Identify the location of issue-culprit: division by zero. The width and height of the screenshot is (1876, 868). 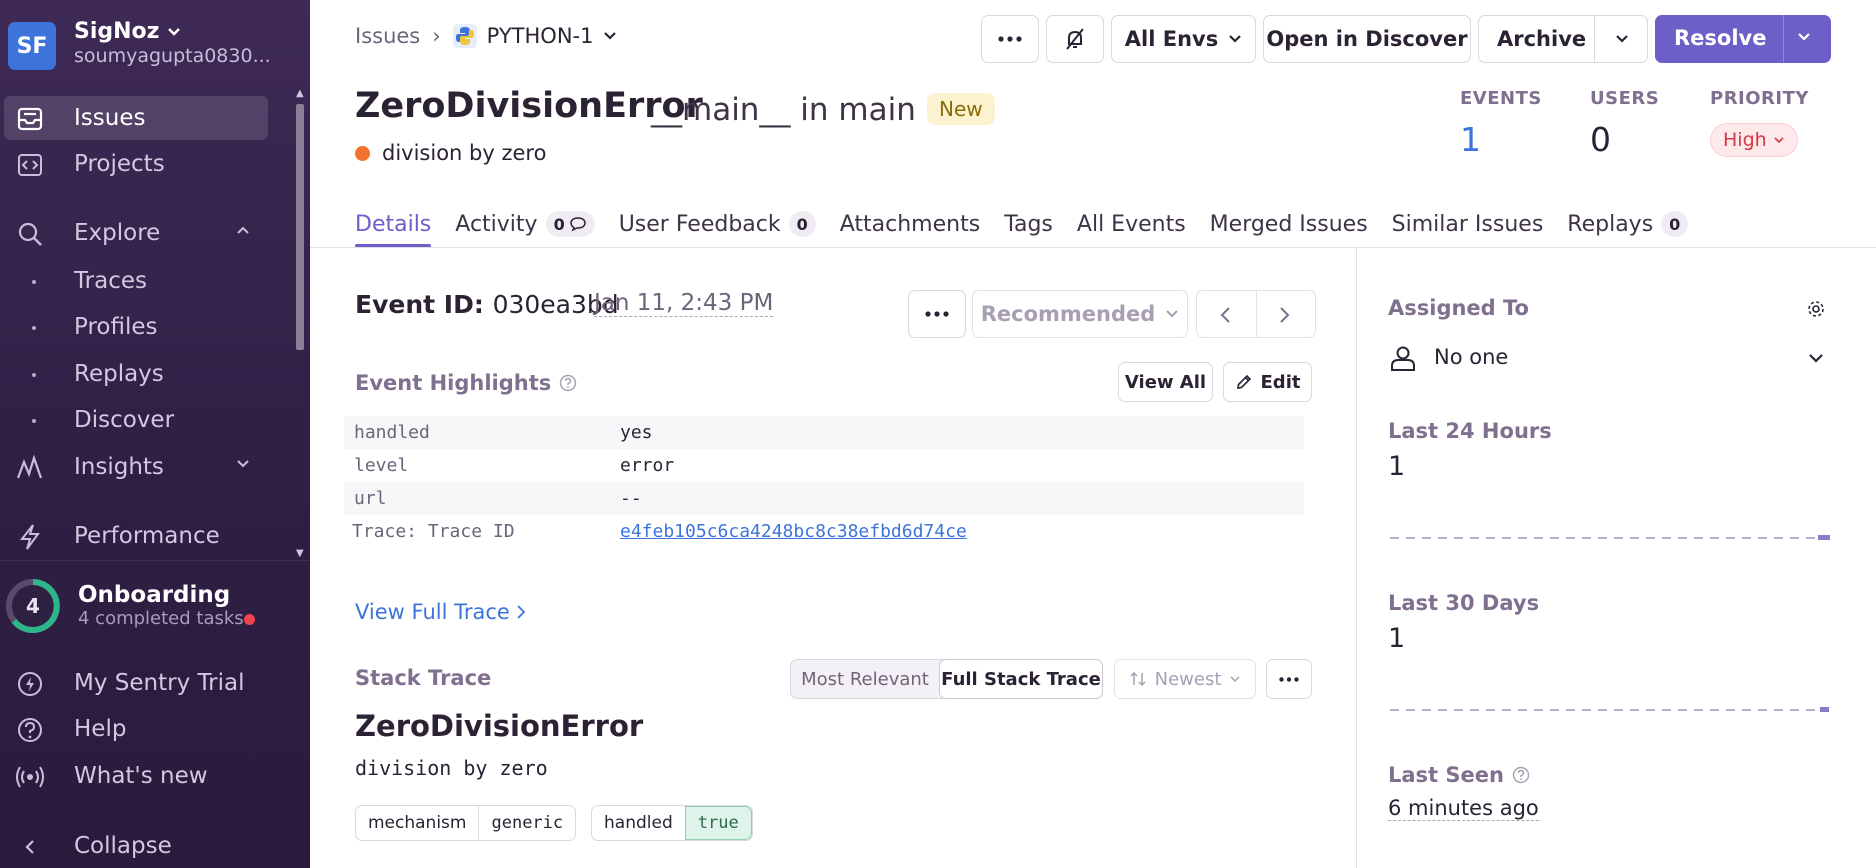
(450, 153).